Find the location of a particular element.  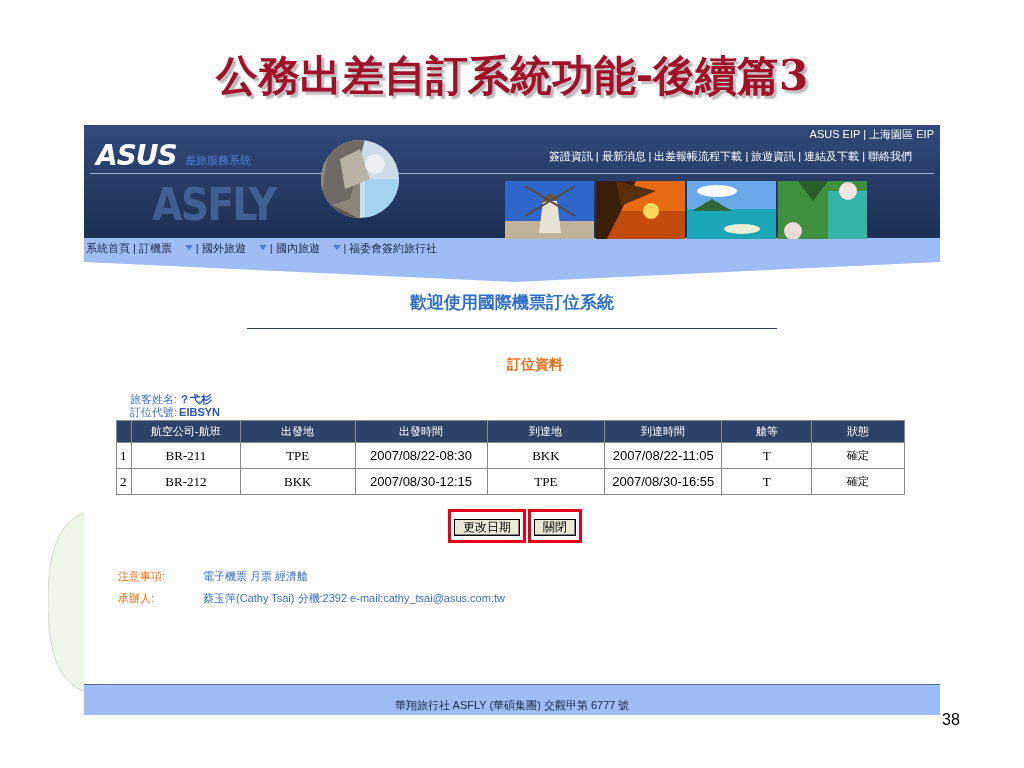

header-link: 最新消息 is located at coordinates (623, 156).